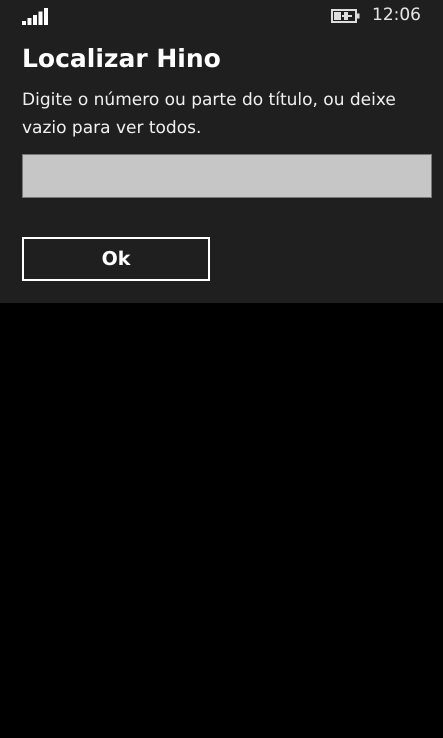  I want to click on description-text: Digite o número ou parte do título, ou deixe vazio para ver todos., so click(209, 114).